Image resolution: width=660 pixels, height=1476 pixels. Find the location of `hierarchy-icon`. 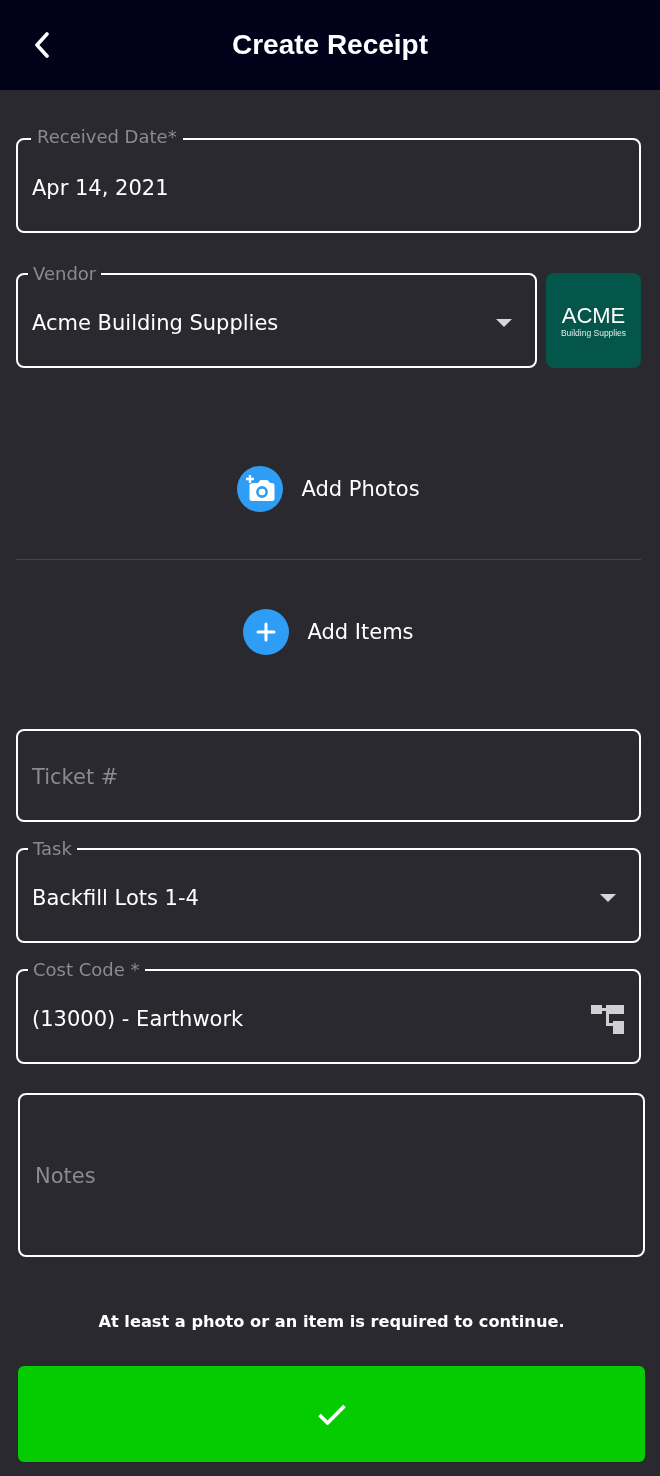

hierarchy-icon is located at coordinates (607, 1019).